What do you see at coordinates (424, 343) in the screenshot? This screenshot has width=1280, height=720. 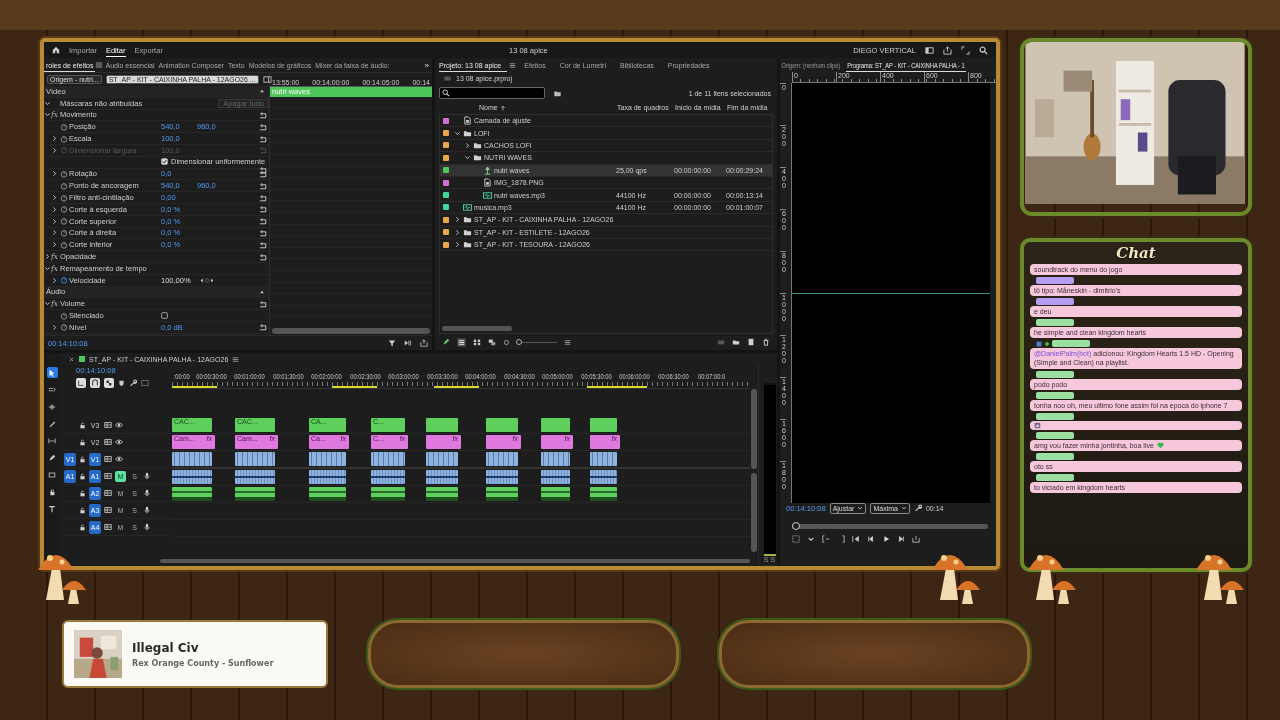 I see `export-icon` at bounding box center [424, 343].